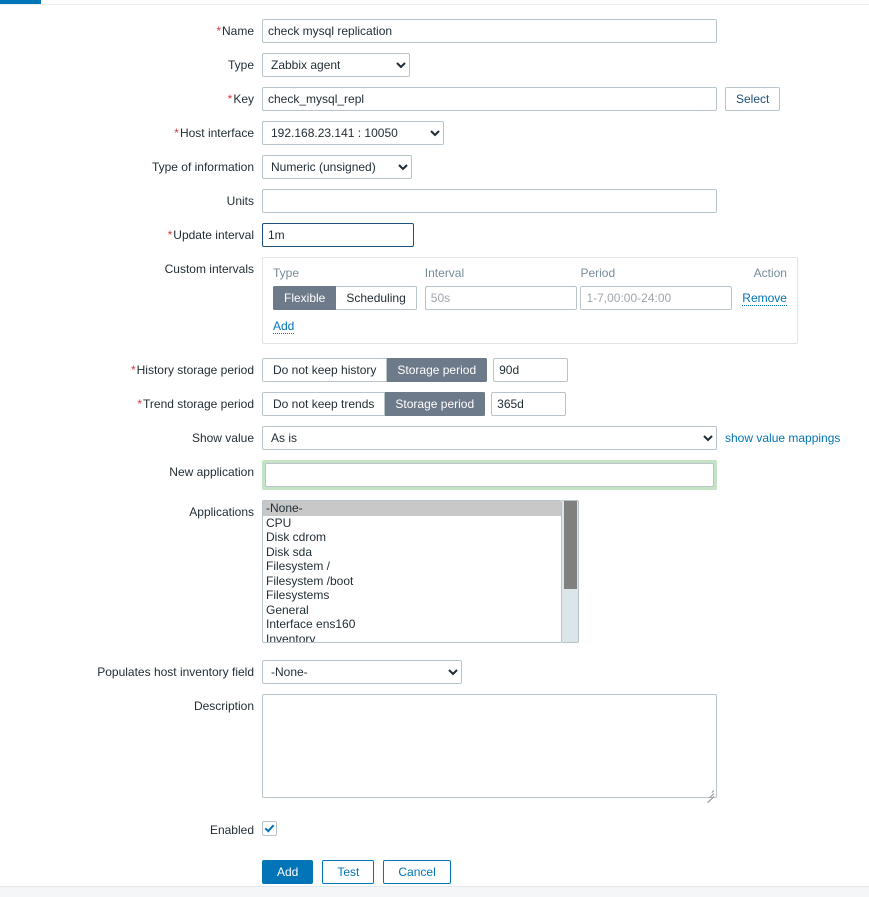 This screenshot has height=897, width=869. What do you see at coordinates (240, 65) in the screenshot?
I see `label-type: Type` at bounding box center [240, 65].